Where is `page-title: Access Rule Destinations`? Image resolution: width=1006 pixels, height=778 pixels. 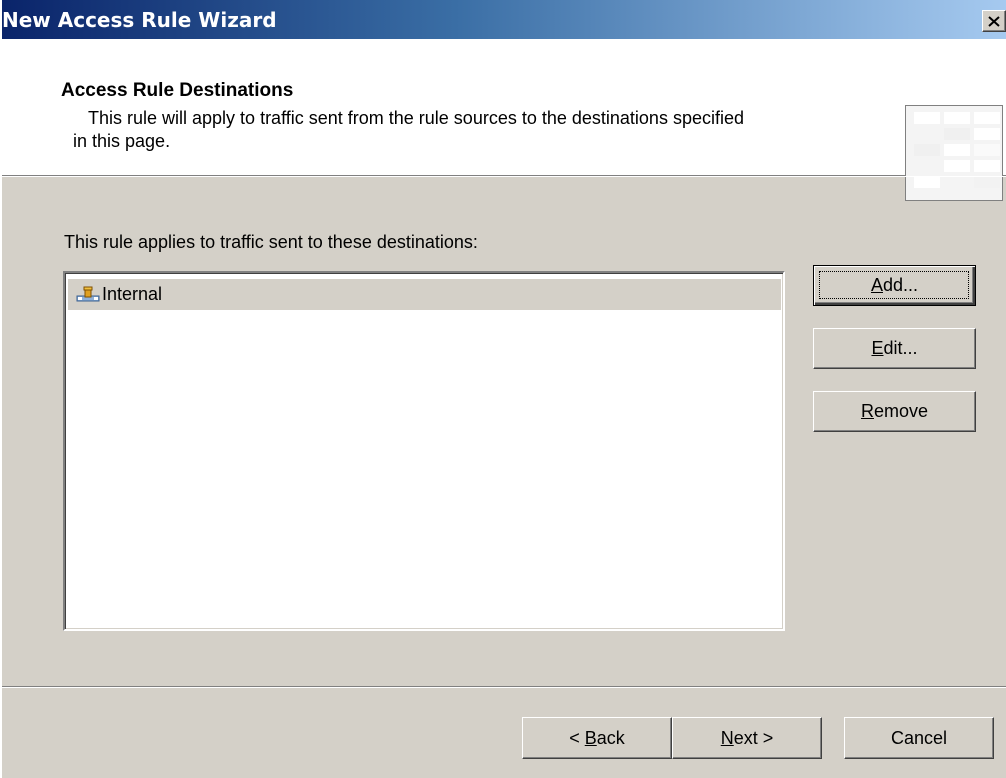
page-title: Access Rule Destinations is located at coordinates (177, 90).